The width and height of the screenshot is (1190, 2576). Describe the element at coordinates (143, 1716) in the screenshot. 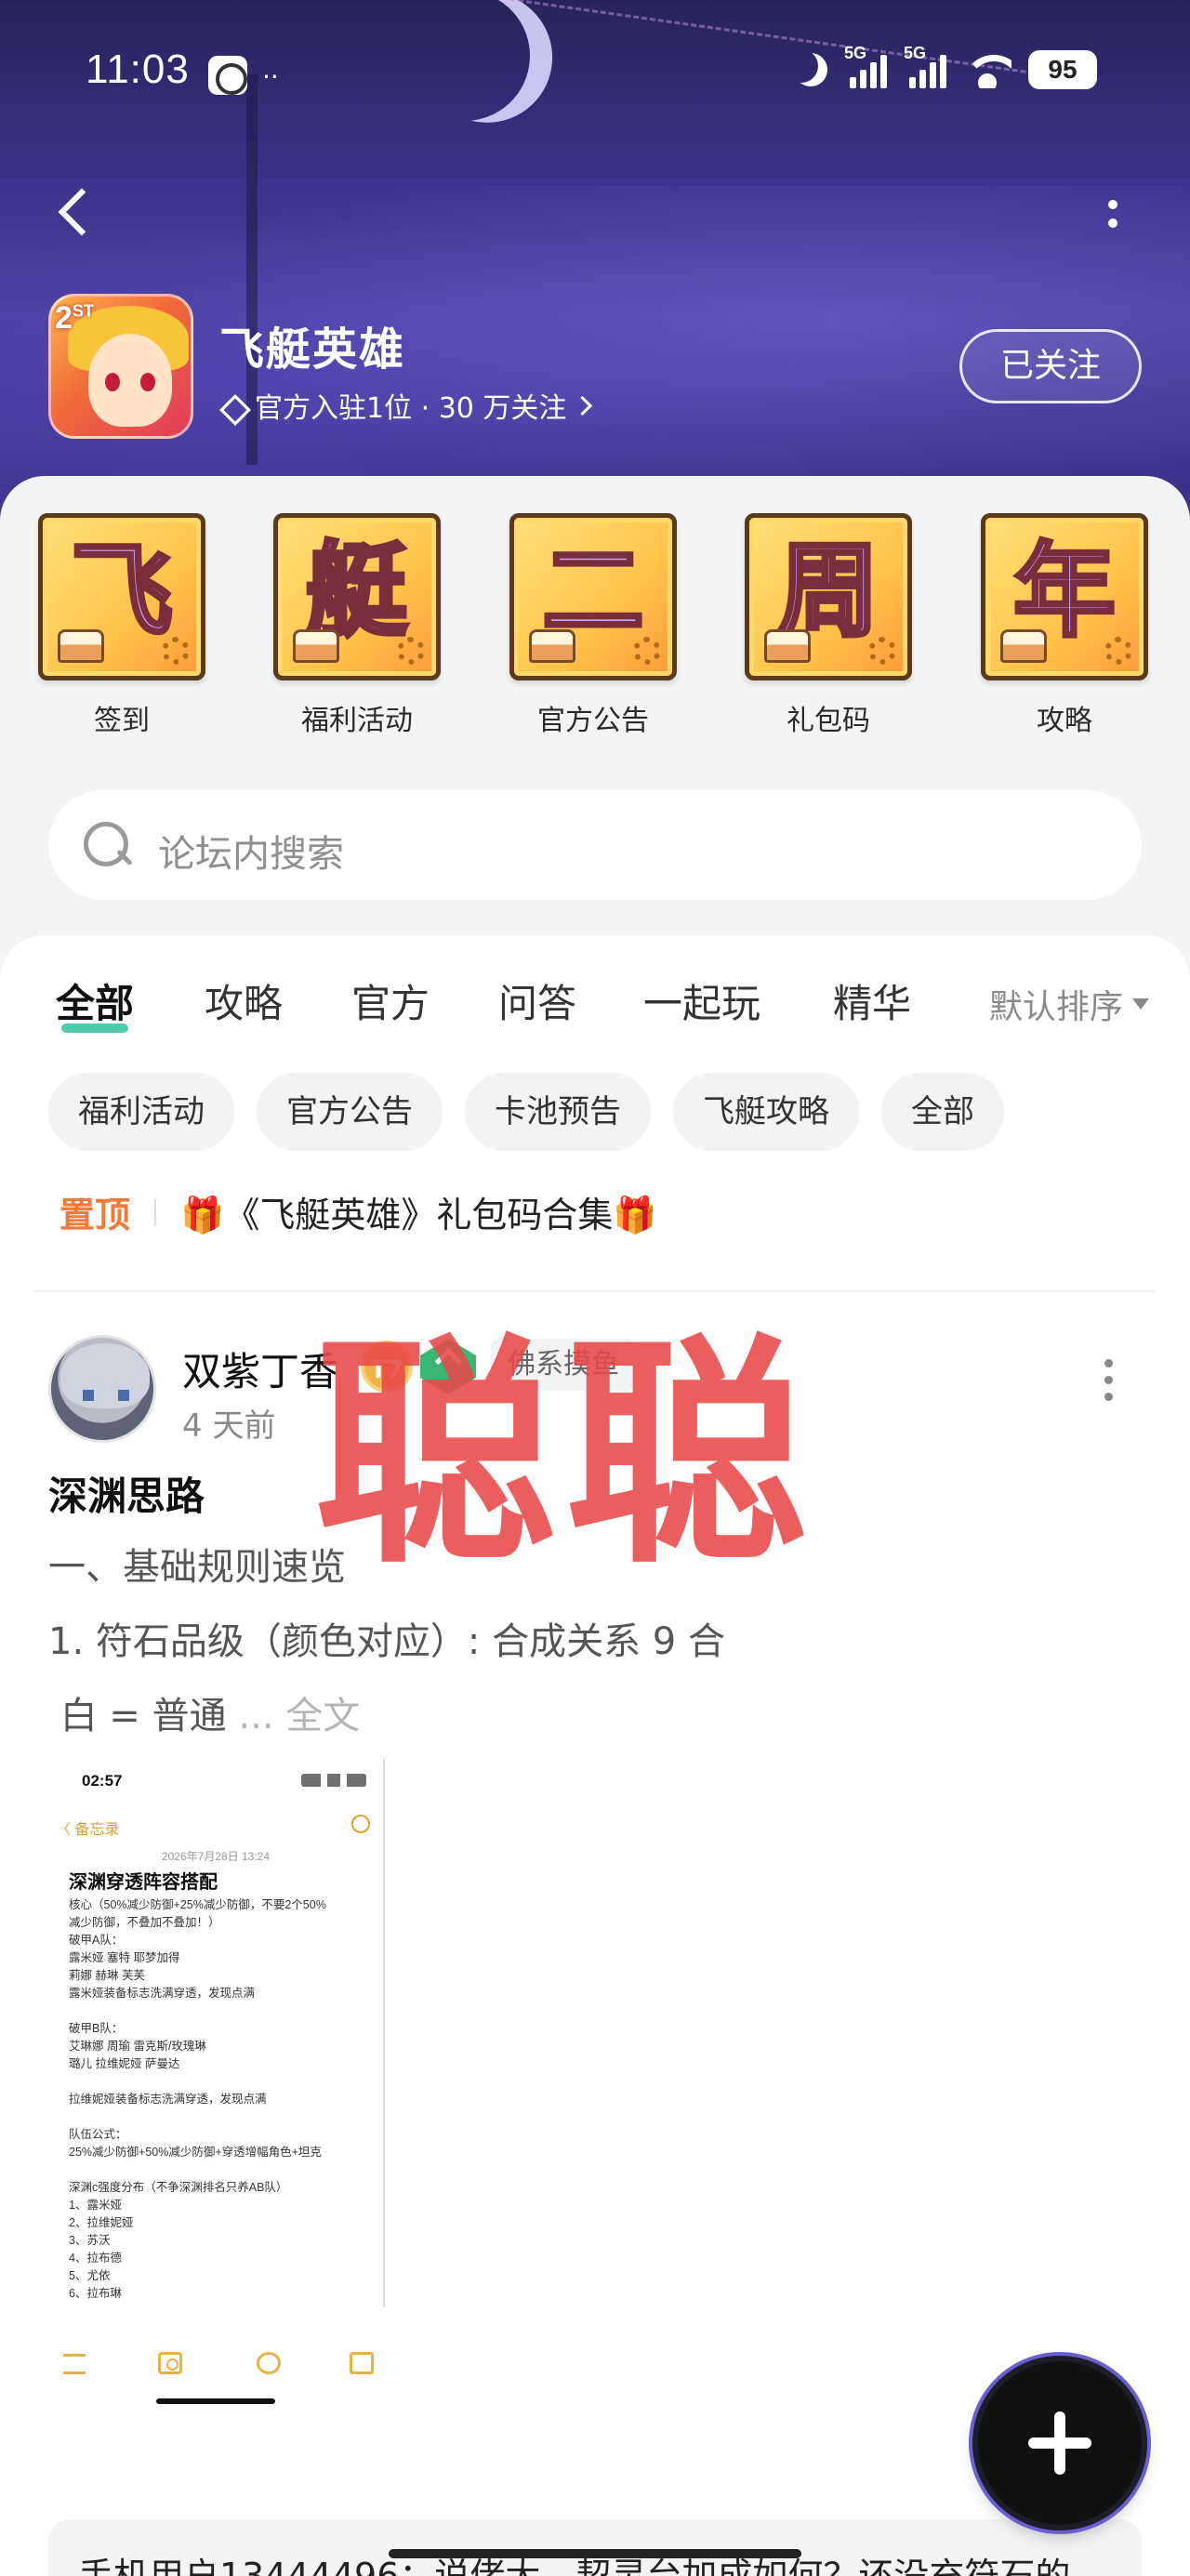

I see `post-excerpt-line: 白 = 普通` at that location.